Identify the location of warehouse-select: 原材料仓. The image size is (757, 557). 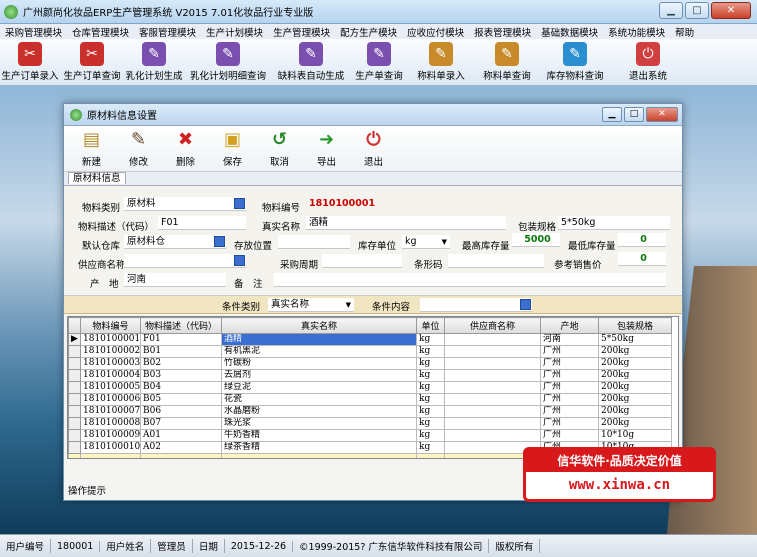
(175, 242).